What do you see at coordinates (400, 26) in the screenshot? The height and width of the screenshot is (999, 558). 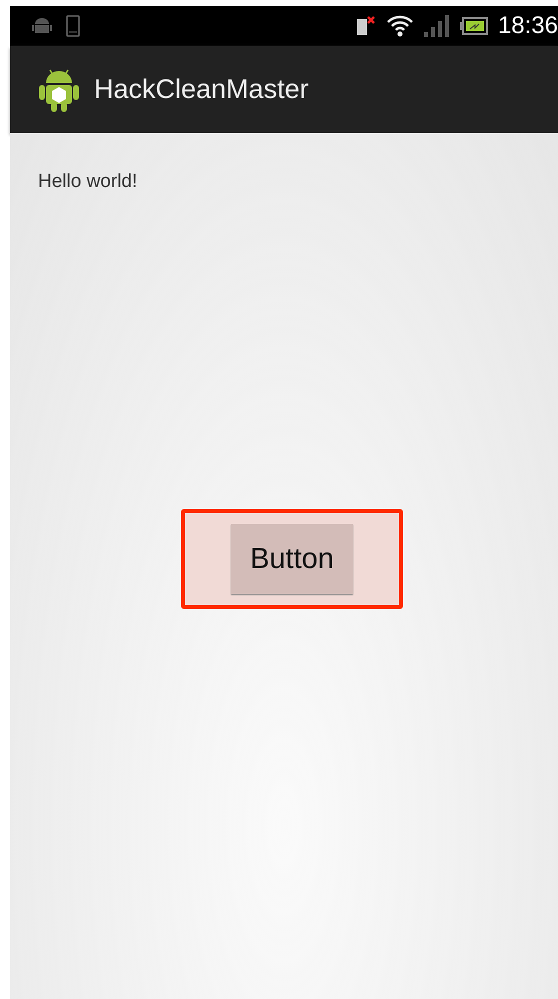 I see `wifi-icon` at bounding box center [400, 26].